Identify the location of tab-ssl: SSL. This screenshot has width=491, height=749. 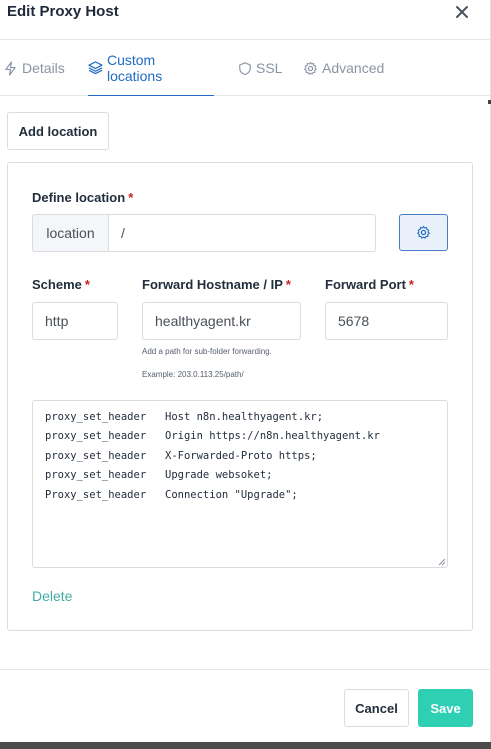
(260, 68).